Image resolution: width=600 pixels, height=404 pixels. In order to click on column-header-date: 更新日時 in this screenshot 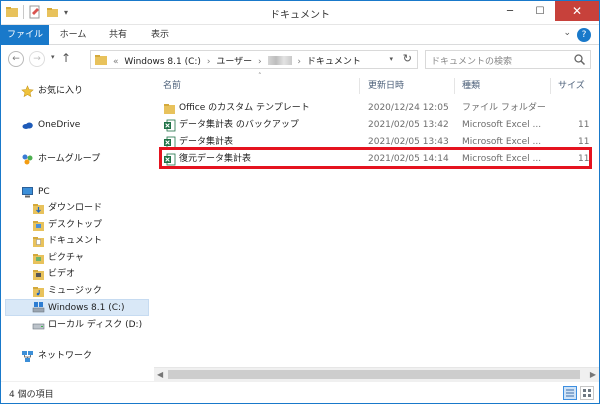, I will do `click(386, 86)`.